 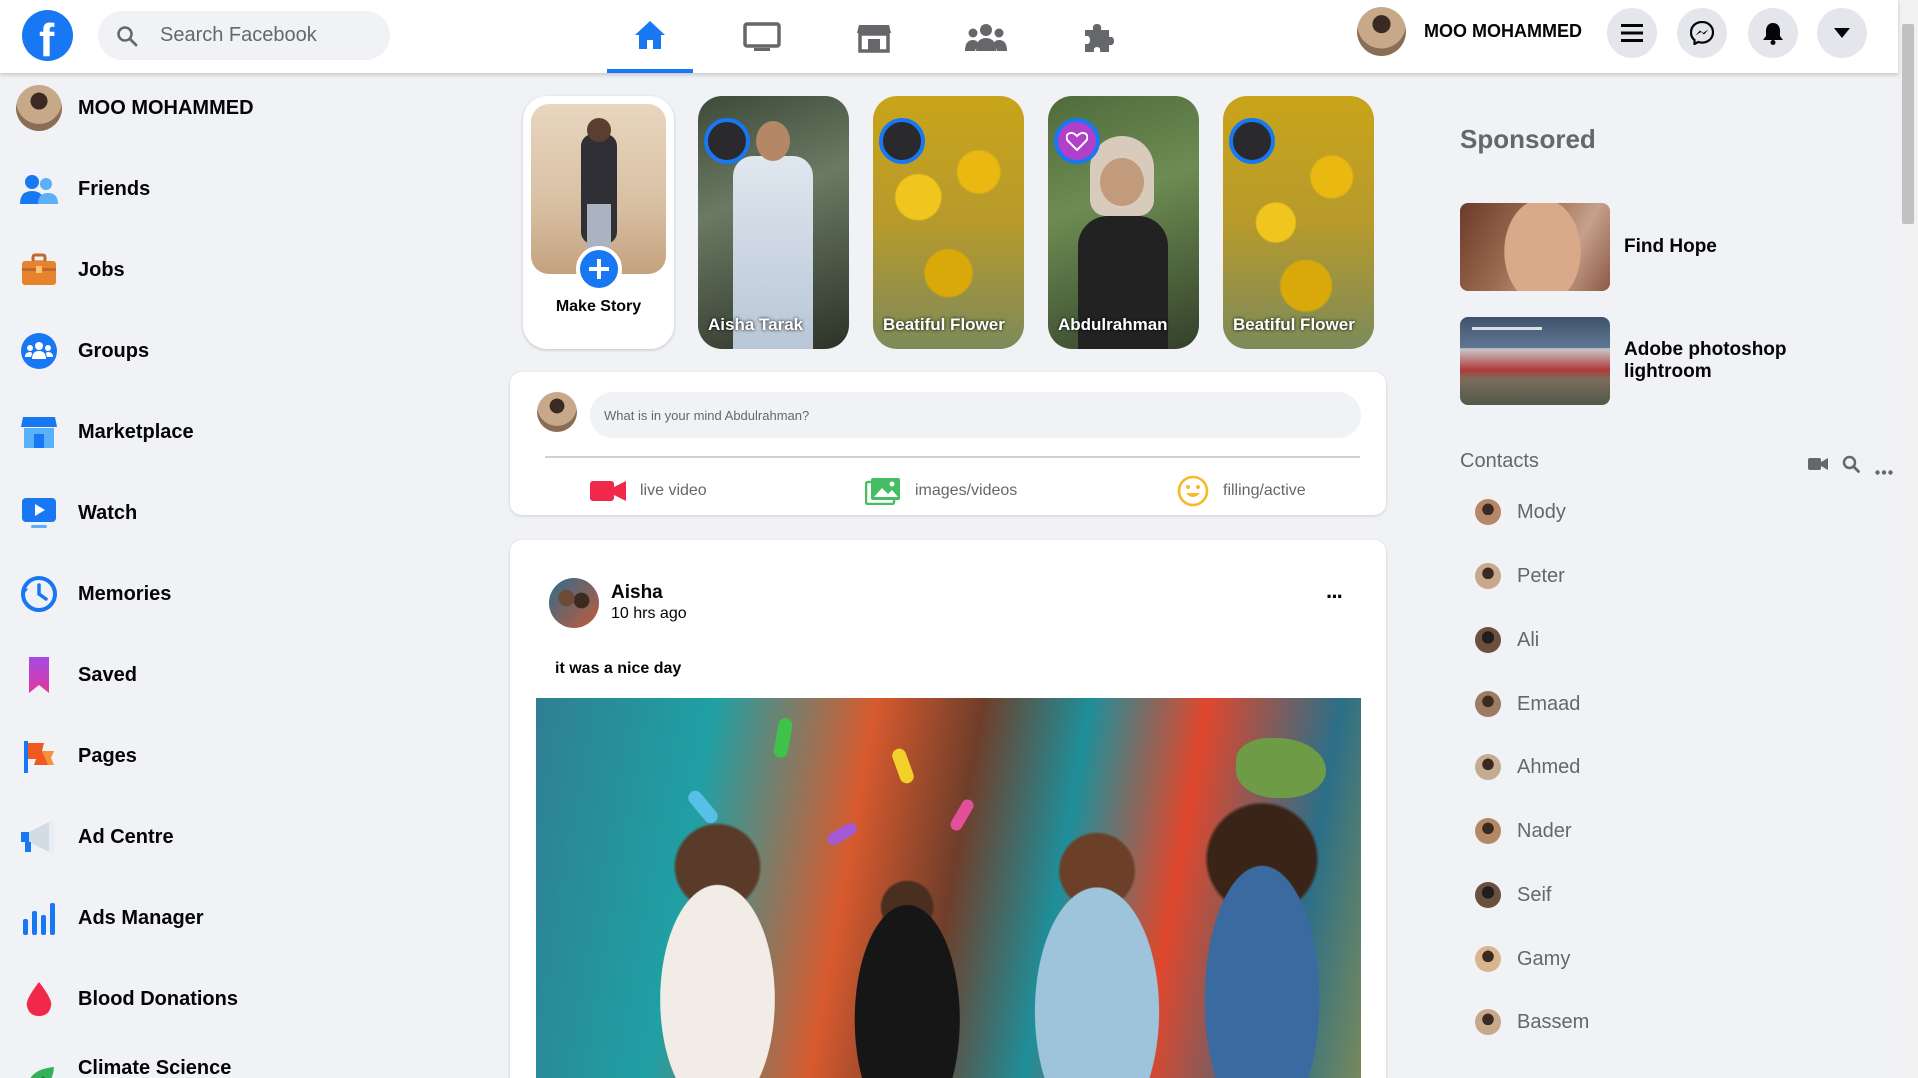 I want to click on feeling-activity-button: filling/active, so click(x=1241, y=491).